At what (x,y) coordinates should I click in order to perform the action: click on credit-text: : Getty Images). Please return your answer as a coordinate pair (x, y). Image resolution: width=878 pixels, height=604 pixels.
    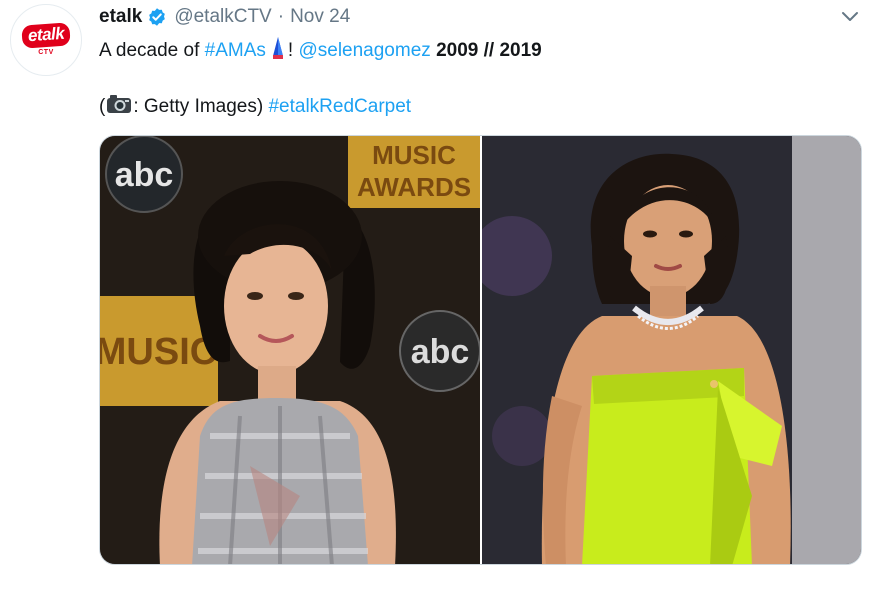
    Looking at the image, I should click on (201, 106).